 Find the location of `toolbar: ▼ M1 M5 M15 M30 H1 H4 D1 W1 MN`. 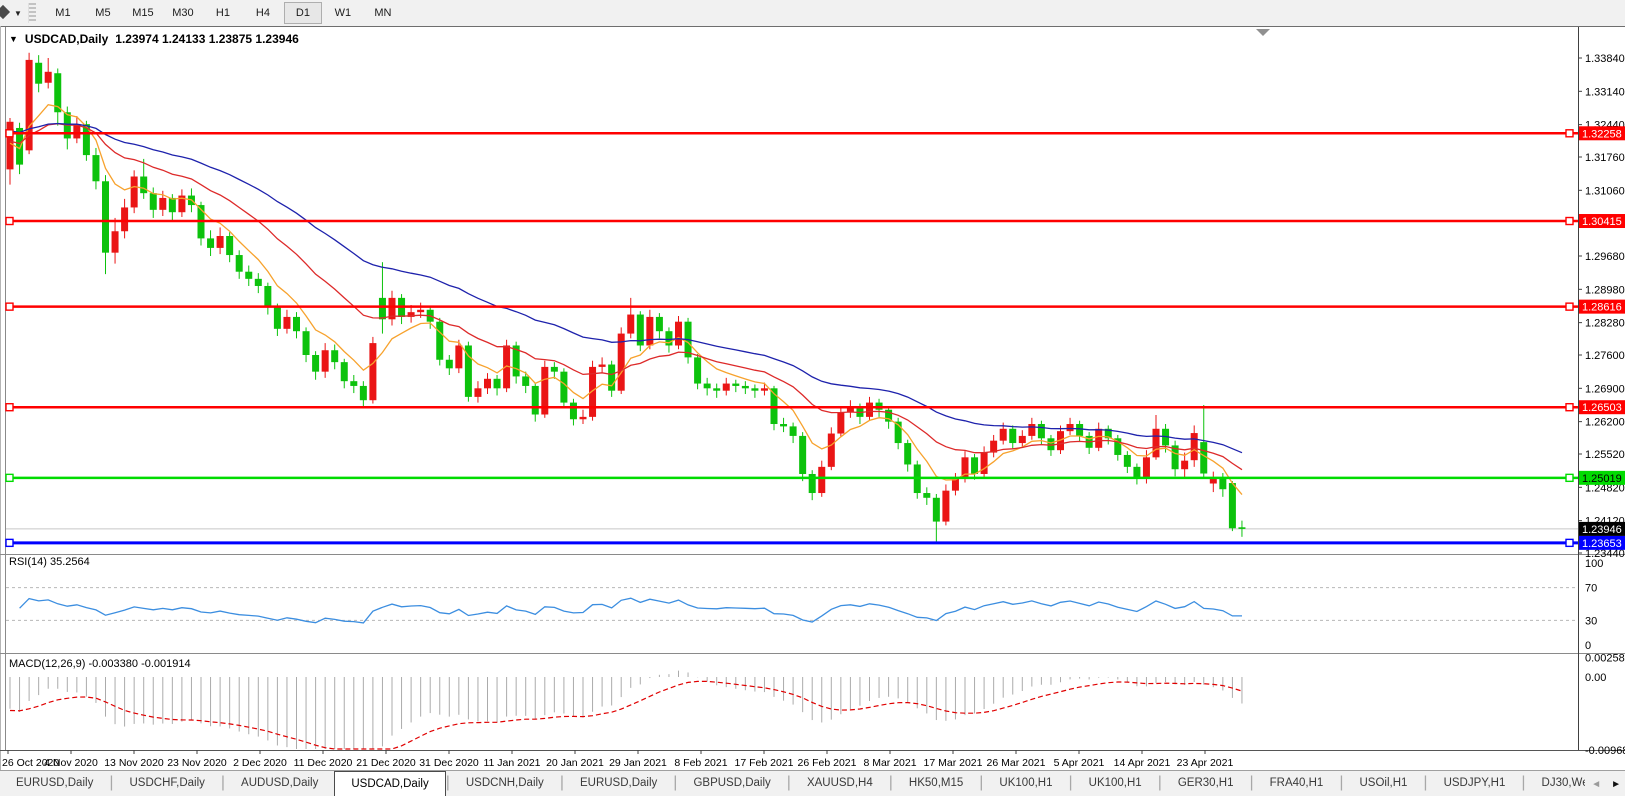

toolbar: ▼ M1 M5 M15 M30 H1 H4 D1 W1 MN is located at coordinates (812, 13).